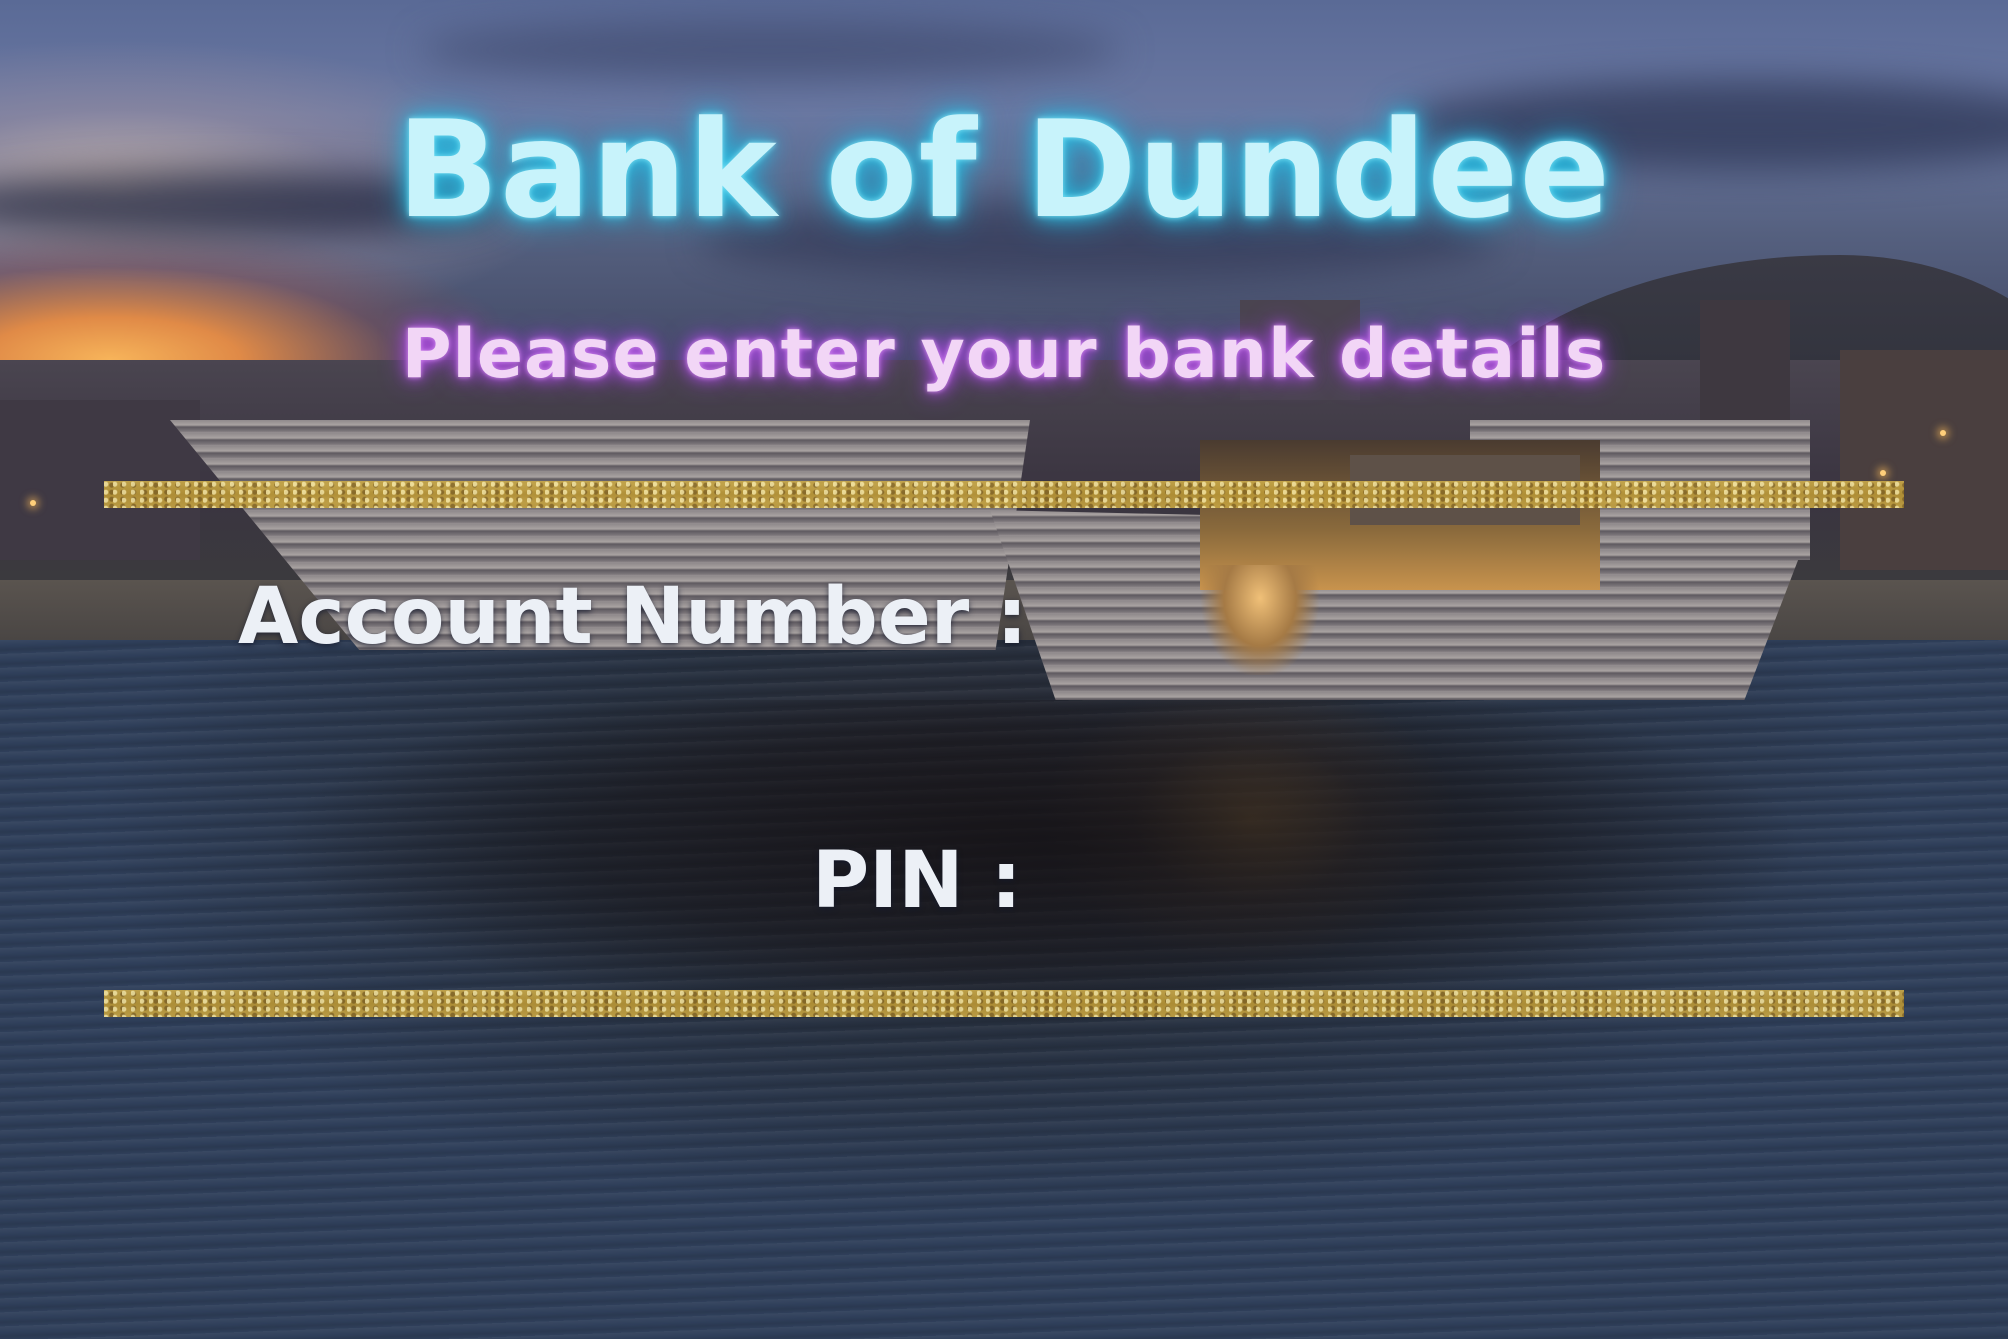 The height and width of the screenshot is (1339, 2008). Describe the element at coordinates (1004, 354) in the screenshot. I see `page-subtitle: Please enter your bank details` at that location.